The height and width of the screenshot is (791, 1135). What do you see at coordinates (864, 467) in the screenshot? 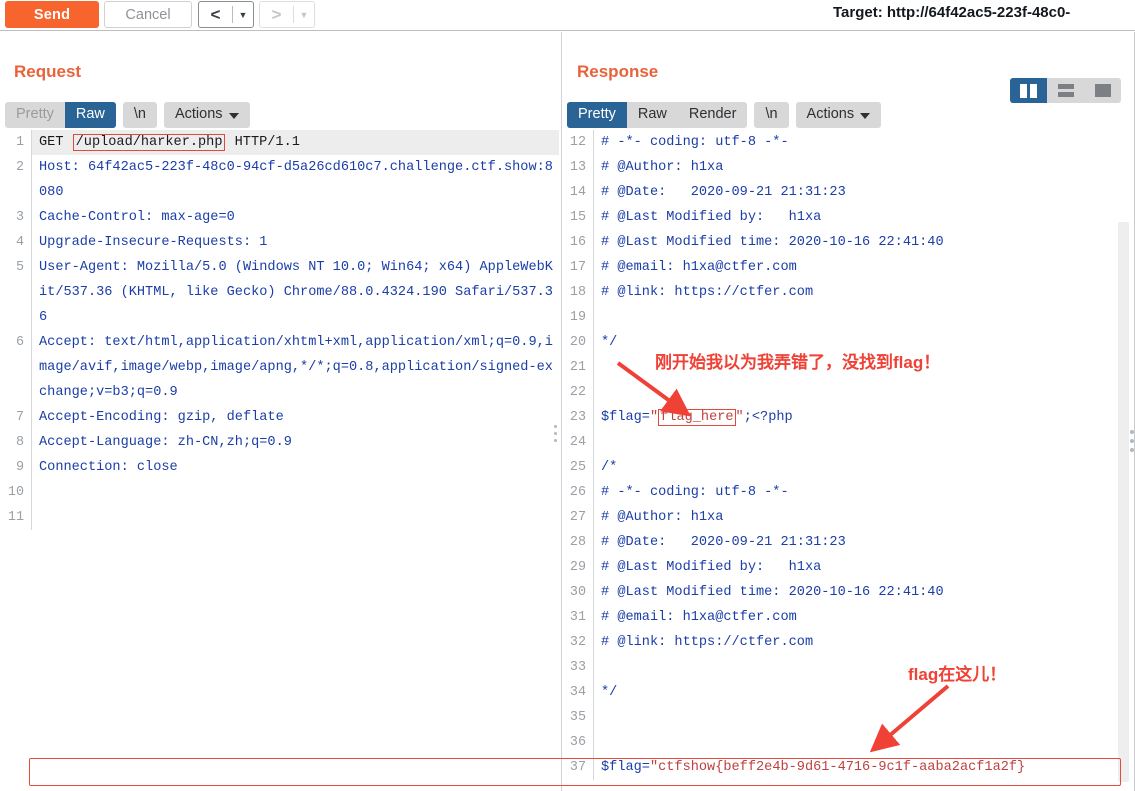
I see `code-line-content: /*` at bounding box center [864, 467].